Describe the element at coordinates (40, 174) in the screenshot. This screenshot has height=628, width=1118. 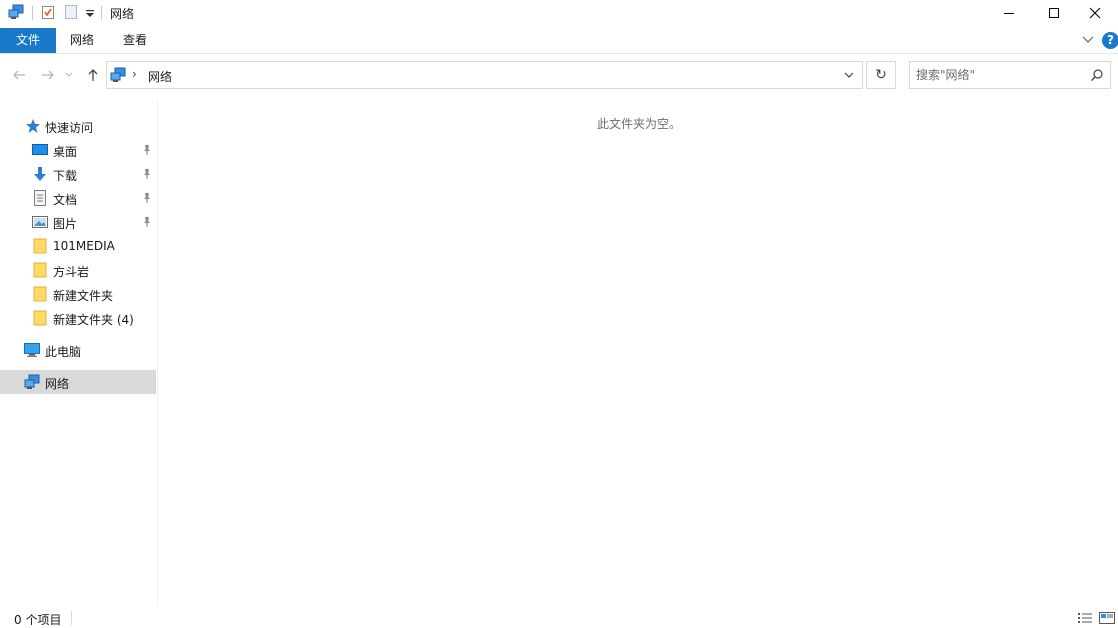
I see `download-icon` at that location.